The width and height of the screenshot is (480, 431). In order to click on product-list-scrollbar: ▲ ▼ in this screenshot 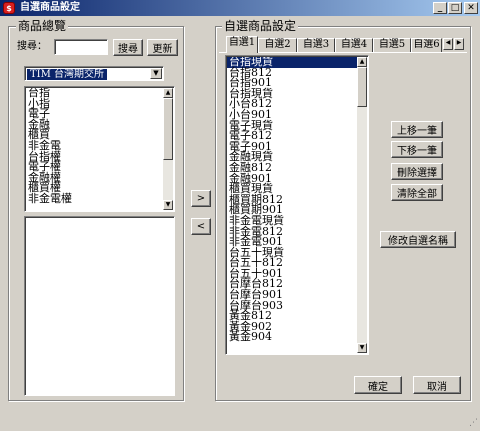, I will do `click(168, 149)`.